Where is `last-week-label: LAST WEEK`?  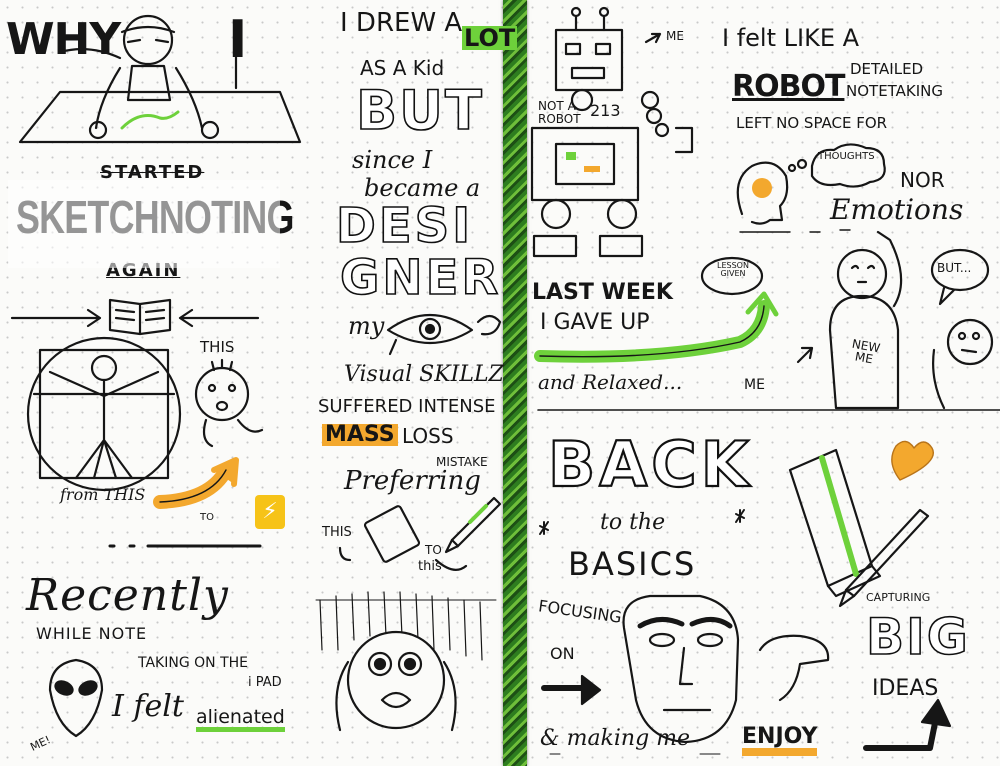 last-week-label: LAST WEEK is located at coordinates (602, 292).